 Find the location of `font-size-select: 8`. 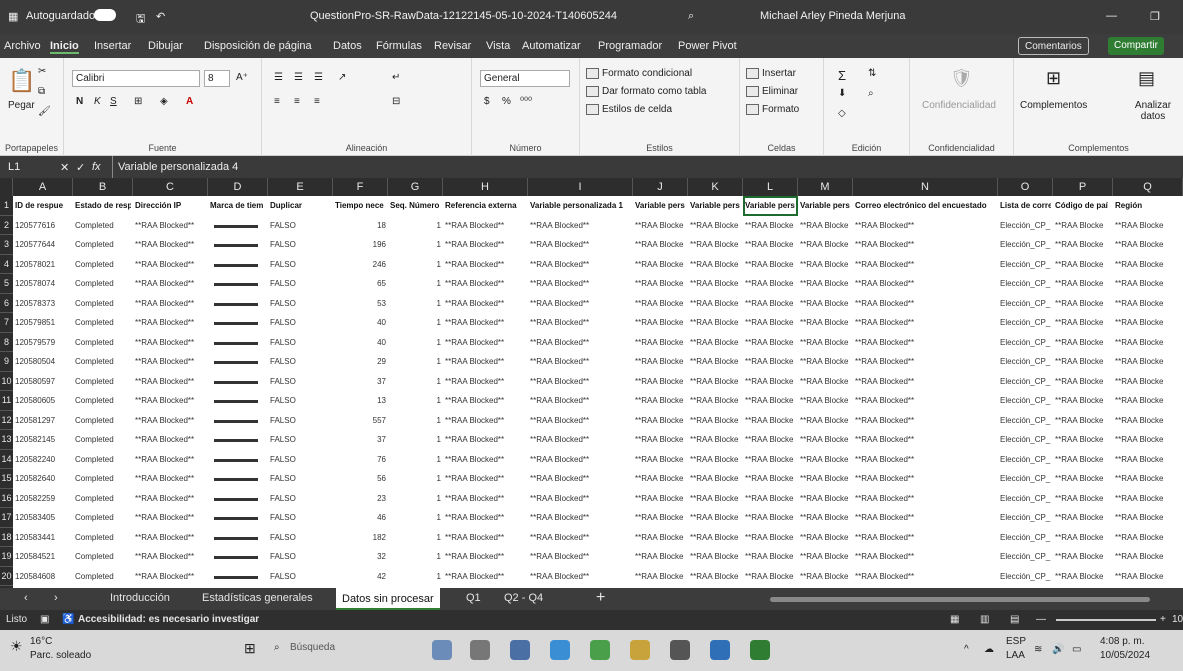

font-size-select: 8 is located at coordinates (217, 78).